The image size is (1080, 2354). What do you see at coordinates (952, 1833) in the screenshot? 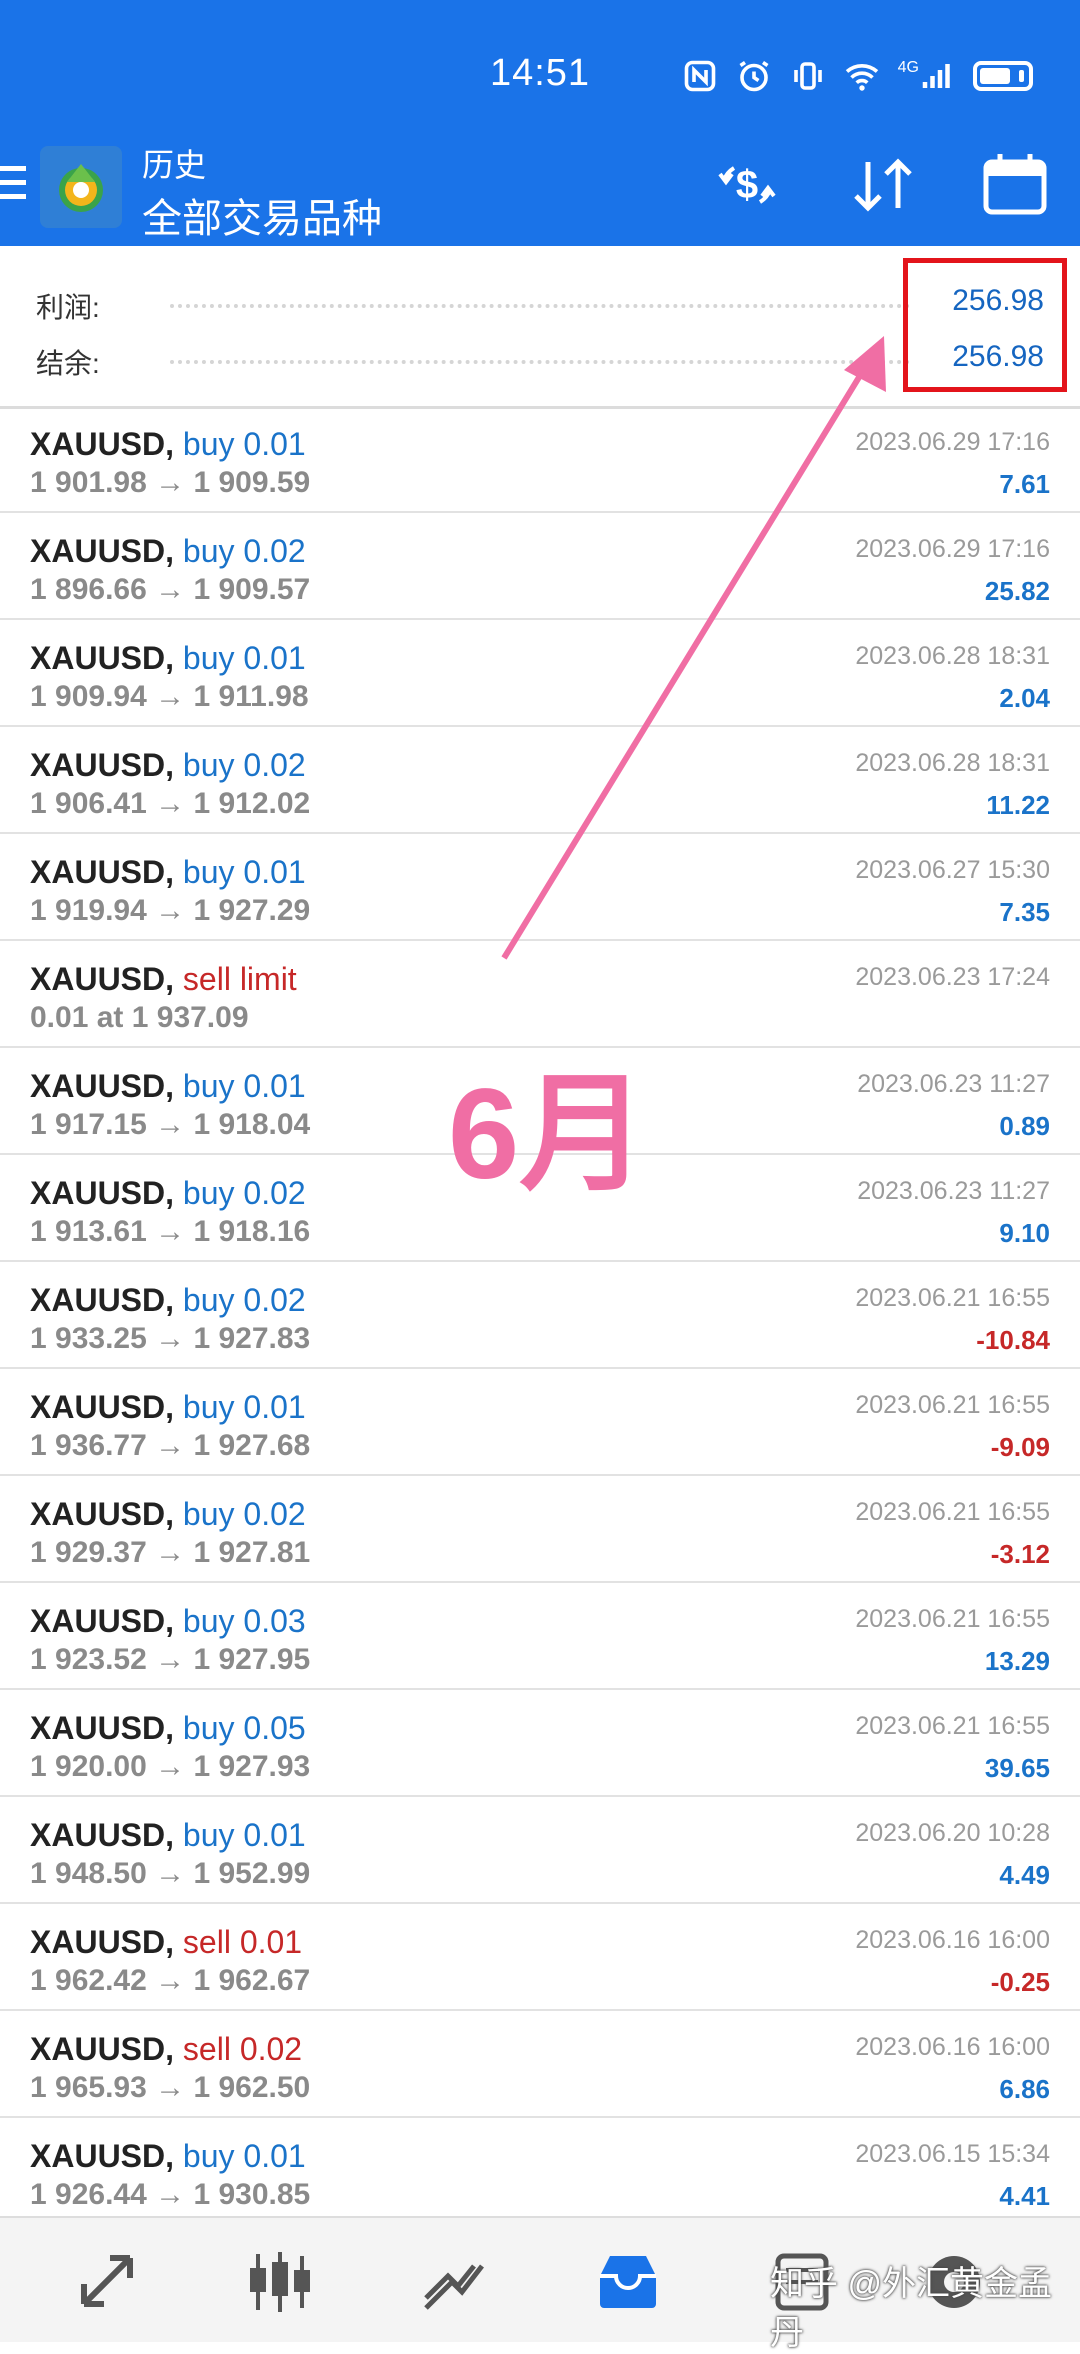
I see `deal-time: 2023.06.20 10:28` at bounding box center [952, 1833].